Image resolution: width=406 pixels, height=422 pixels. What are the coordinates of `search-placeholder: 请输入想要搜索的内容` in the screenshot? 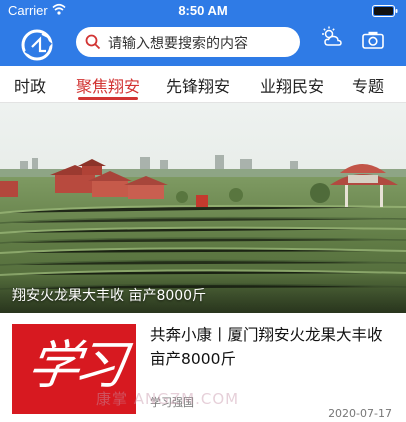 It's located at (178, 44).